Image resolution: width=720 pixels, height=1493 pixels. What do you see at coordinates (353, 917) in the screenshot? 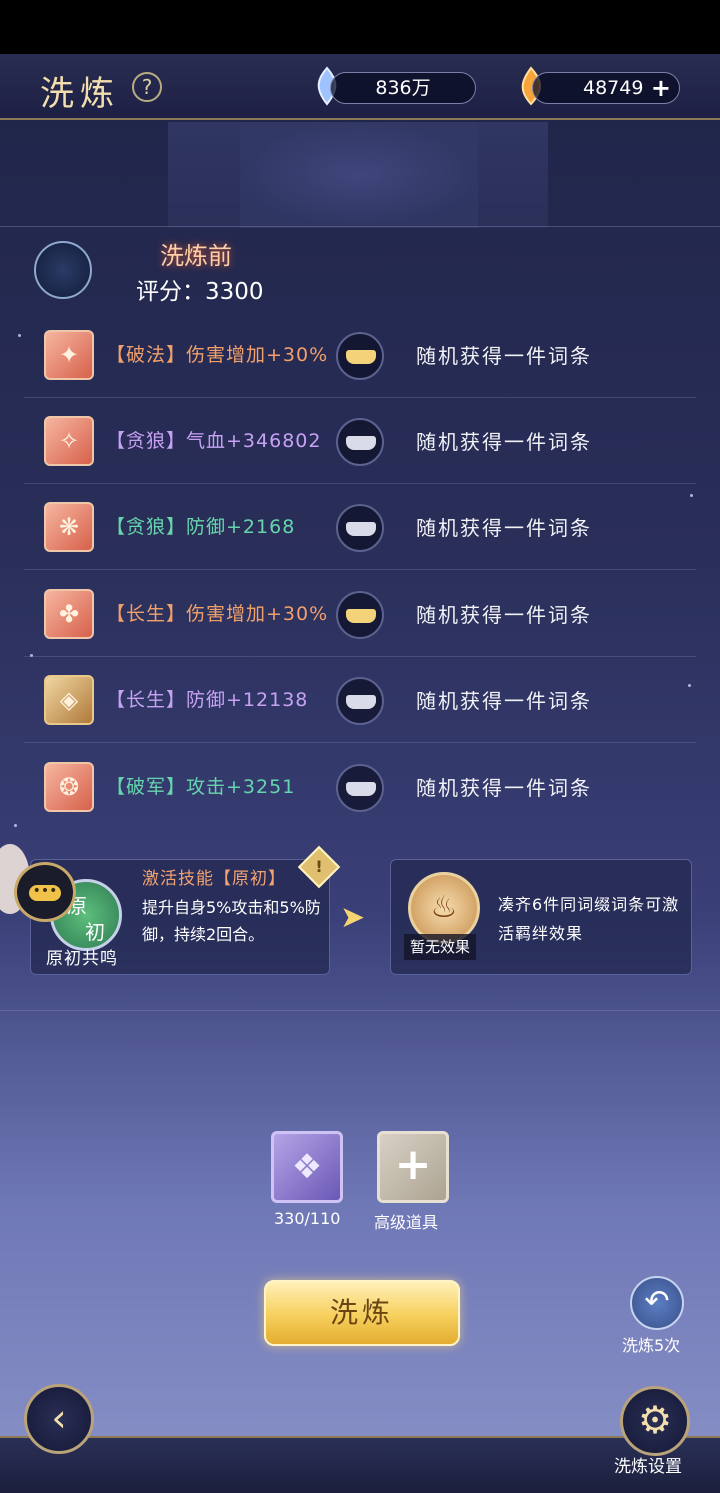
I see `arrow-right-icon: ➤` at bounding box center [353, 917].